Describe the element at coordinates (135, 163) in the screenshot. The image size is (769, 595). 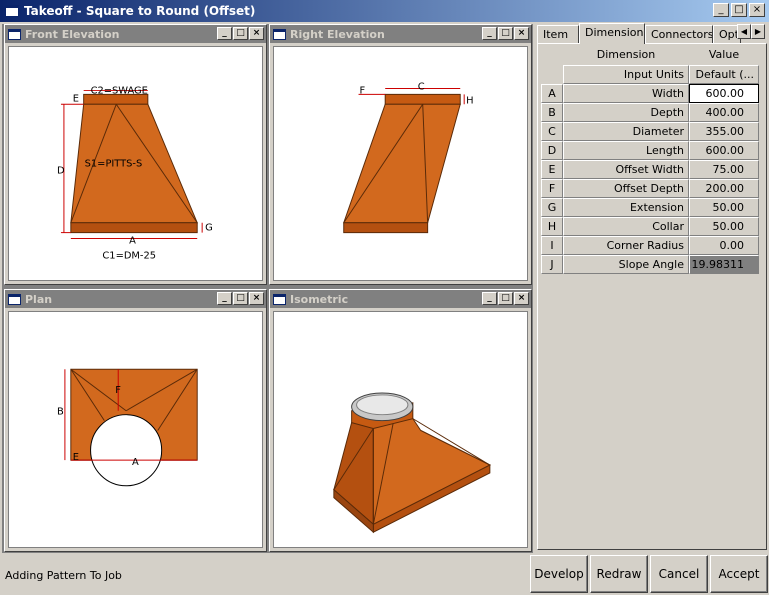
I see `front-elevation-canvas: C2=SWAGE S1=PITTS-S C1=DM-25 A D E G` at that location.